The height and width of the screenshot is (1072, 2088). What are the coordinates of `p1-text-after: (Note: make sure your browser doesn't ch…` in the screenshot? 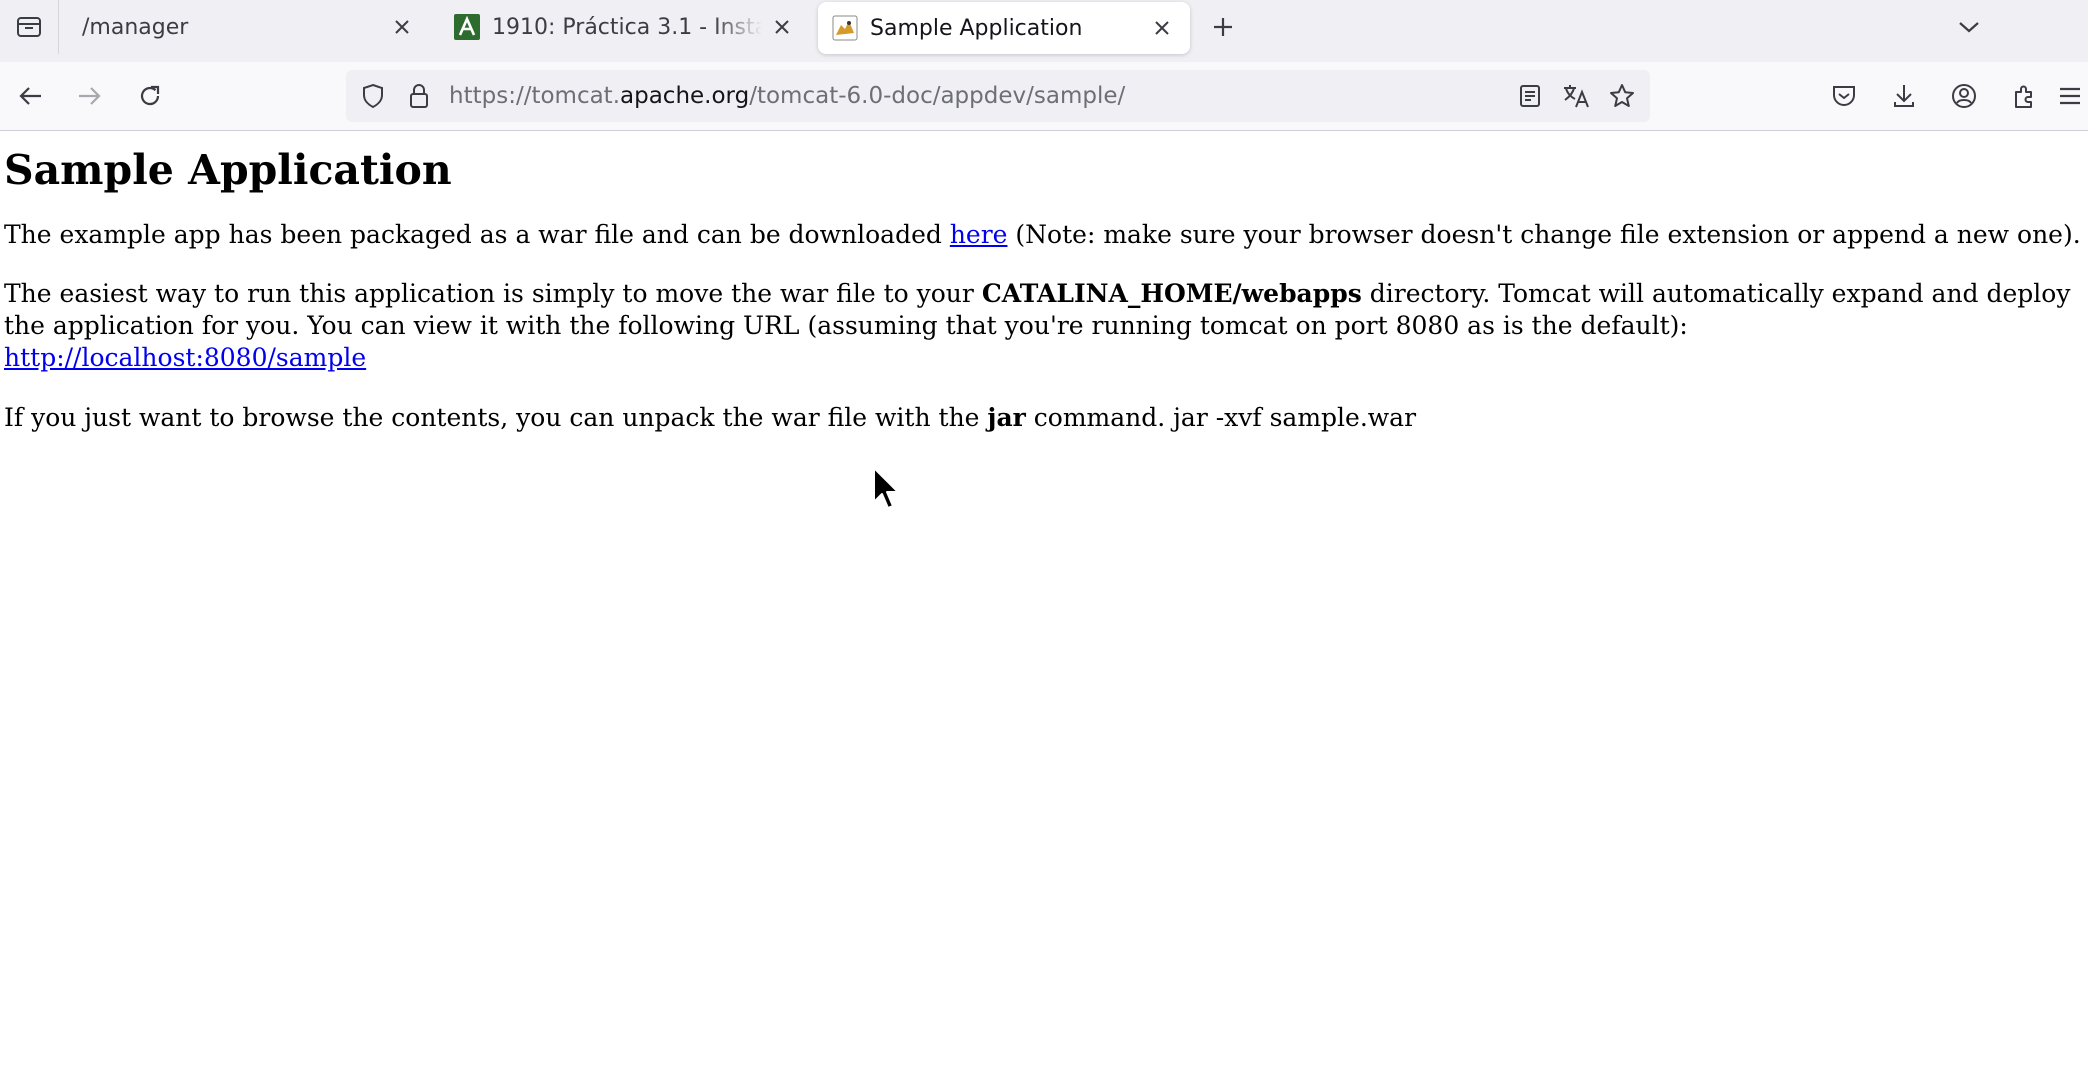 It's located at (1544, 234).